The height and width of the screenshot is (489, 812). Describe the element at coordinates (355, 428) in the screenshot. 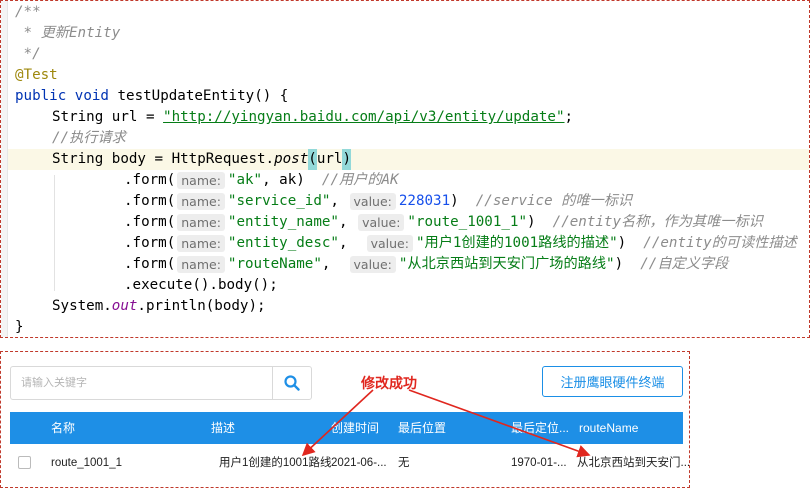

I see `column-header-created: 创建时间` at that location.